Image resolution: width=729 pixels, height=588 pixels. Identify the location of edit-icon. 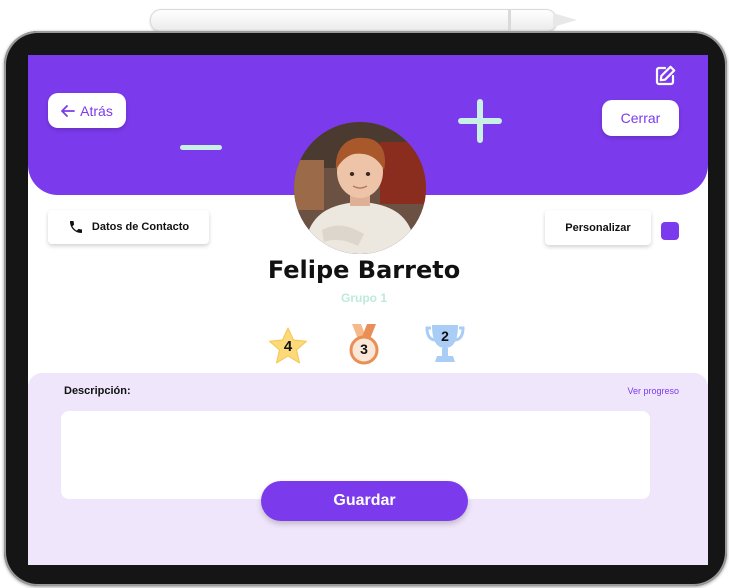
(665, 76).